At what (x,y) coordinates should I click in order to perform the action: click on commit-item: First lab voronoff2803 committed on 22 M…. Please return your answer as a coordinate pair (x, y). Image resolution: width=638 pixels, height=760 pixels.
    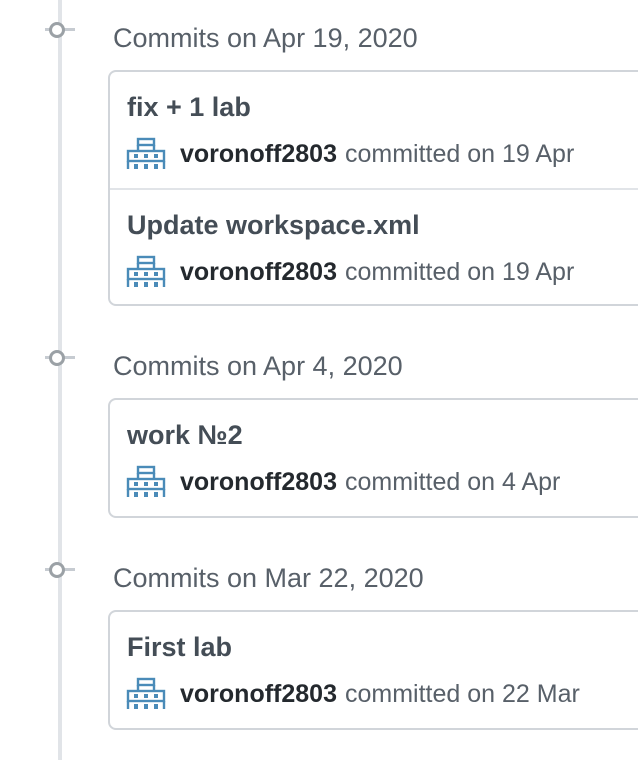
    Looking at the image, I should click on (374, 670).